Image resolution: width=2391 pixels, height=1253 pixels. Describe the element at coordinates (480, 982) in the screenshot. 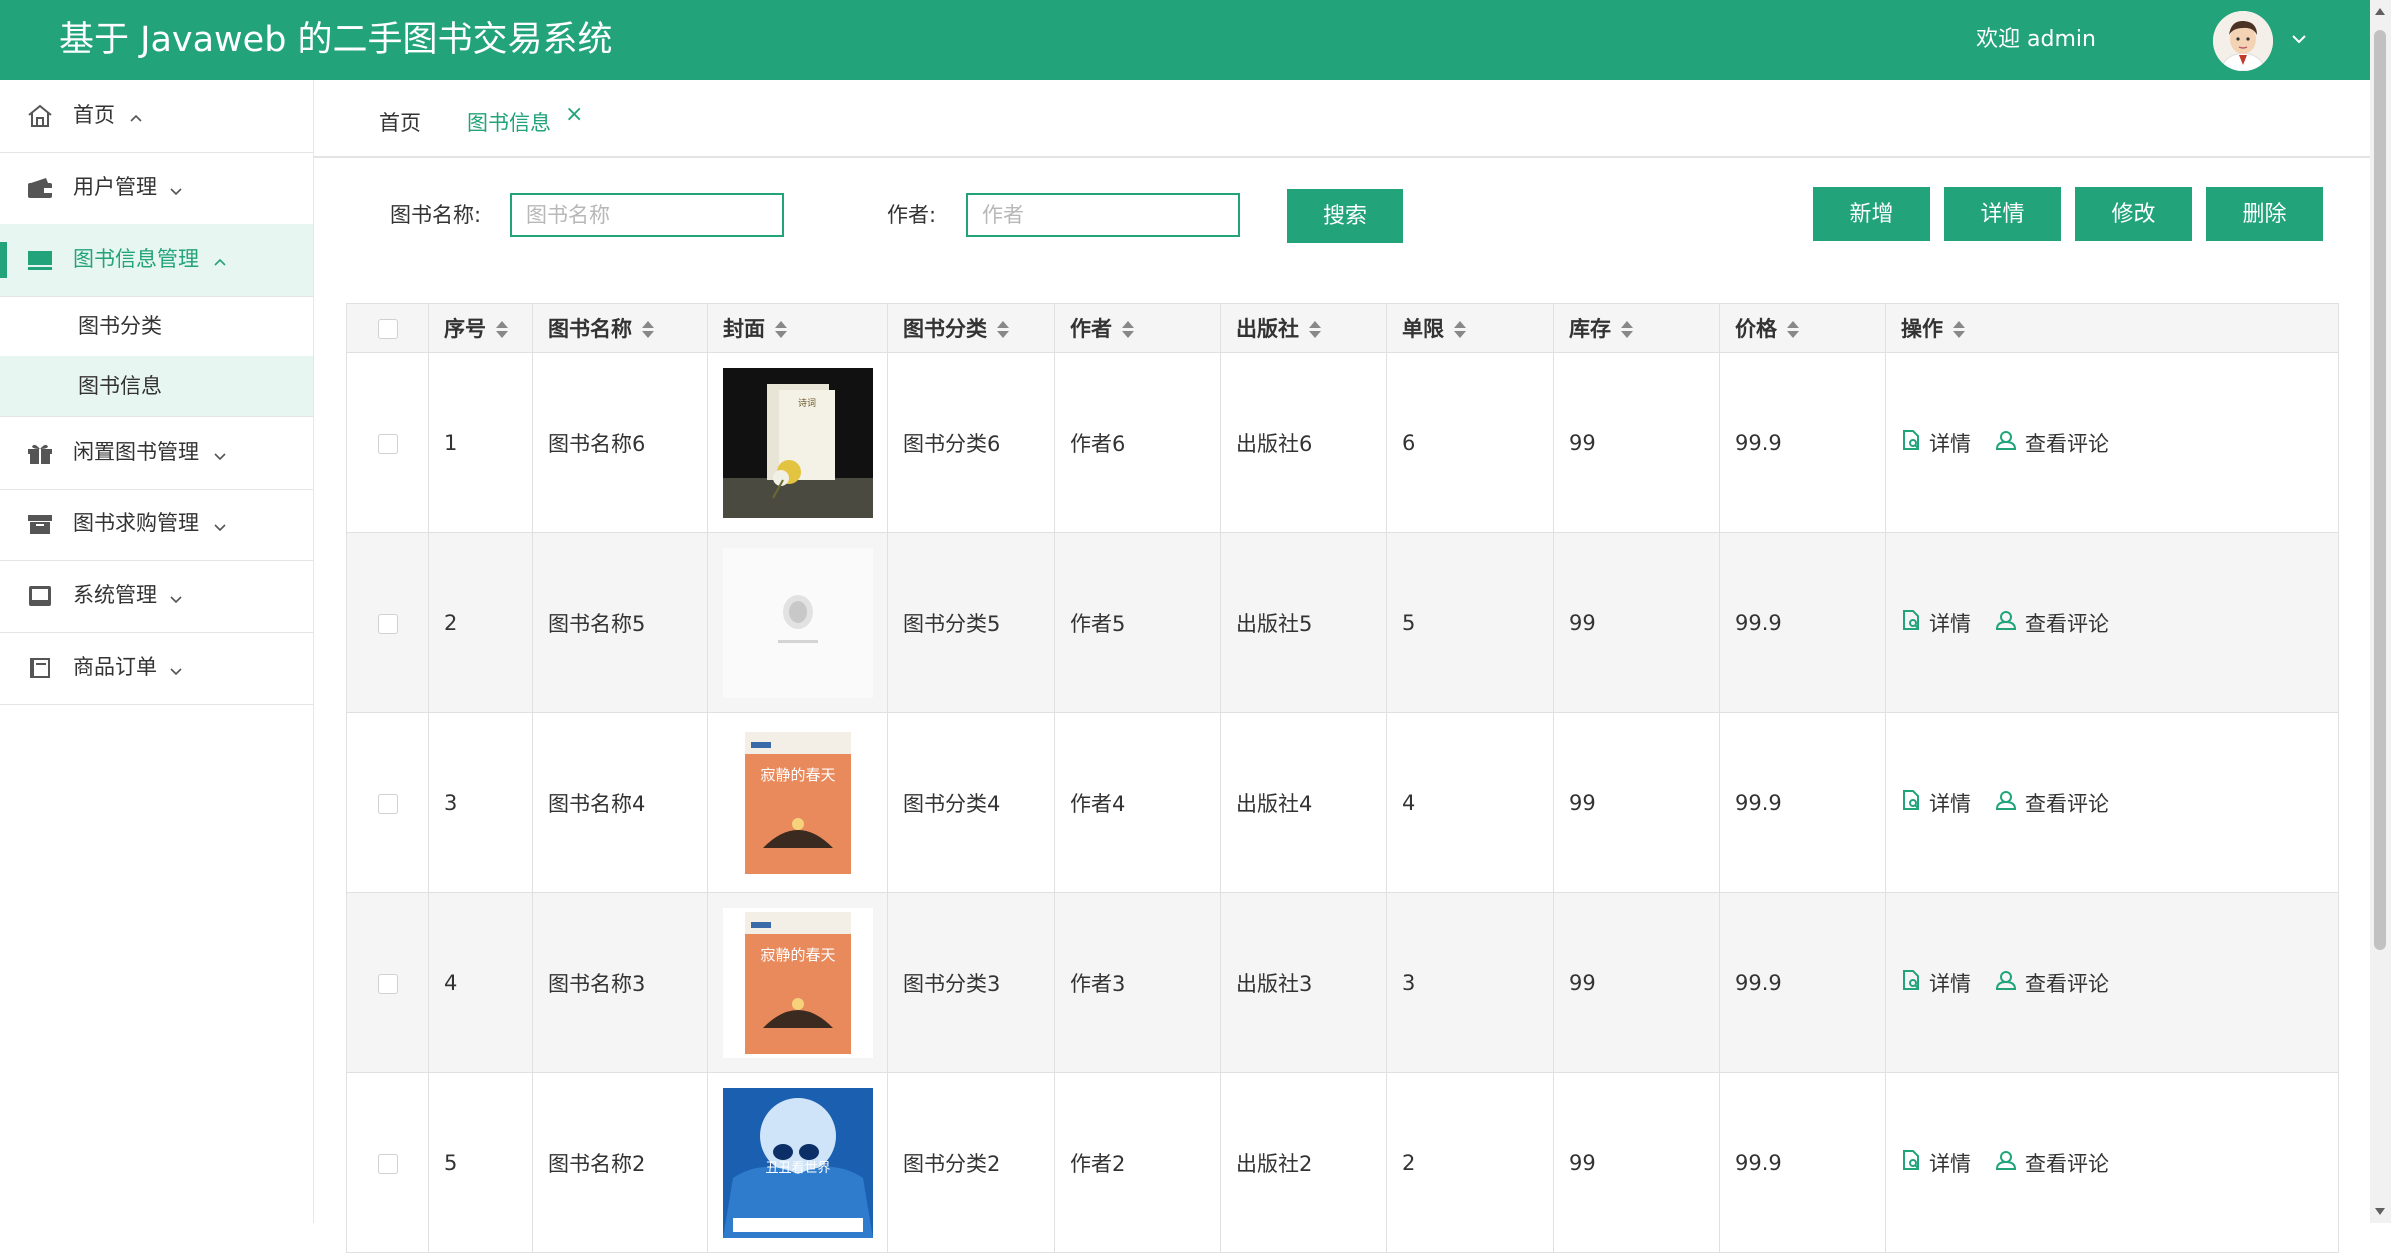

I see `cell-no: 4` at that location.